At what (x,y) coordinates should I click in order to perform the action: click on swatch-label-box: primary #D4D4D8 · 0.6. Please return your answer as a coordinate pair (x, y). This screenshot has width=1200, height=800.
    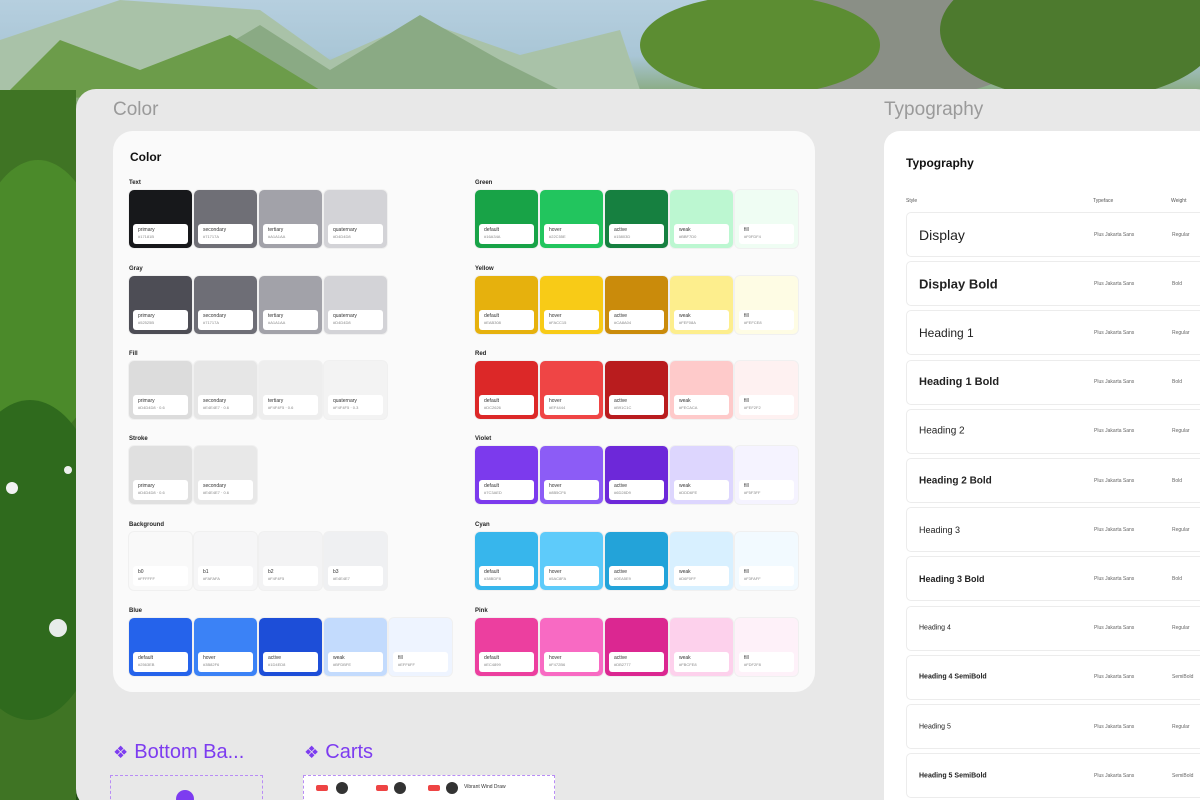
    Looking at the image, I should click on (160, 490).